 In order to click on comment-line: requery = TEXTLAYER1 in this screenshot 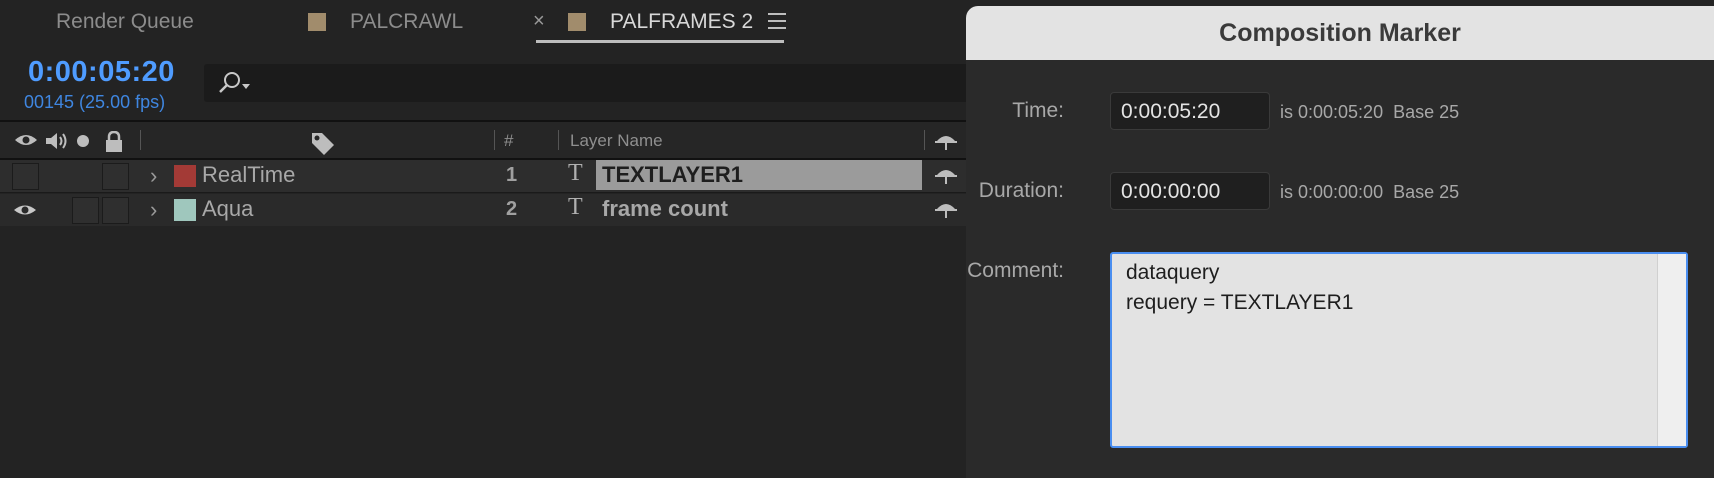, I will do `click(1240, 302)`.